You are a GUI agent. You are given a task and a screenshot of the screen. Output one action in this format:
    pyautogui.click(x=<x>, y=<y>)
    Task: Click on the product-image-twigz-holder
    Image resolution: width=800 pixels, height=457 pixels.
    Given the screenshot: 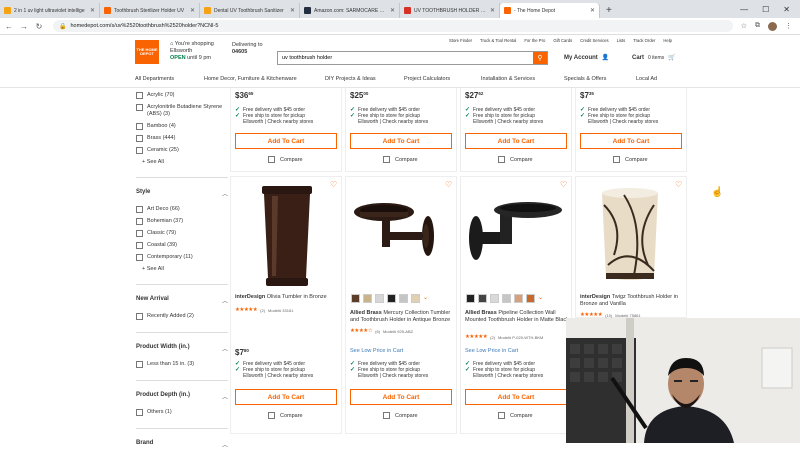 What is the action you would take?
    pyautogui.click(x=630, y=235)
    